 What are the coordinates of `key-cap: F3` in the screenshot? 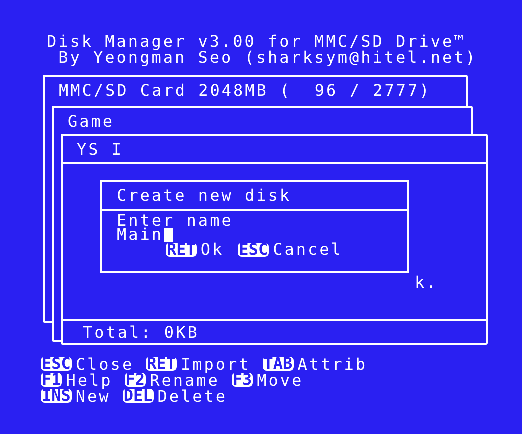 It's located at (243, 380).